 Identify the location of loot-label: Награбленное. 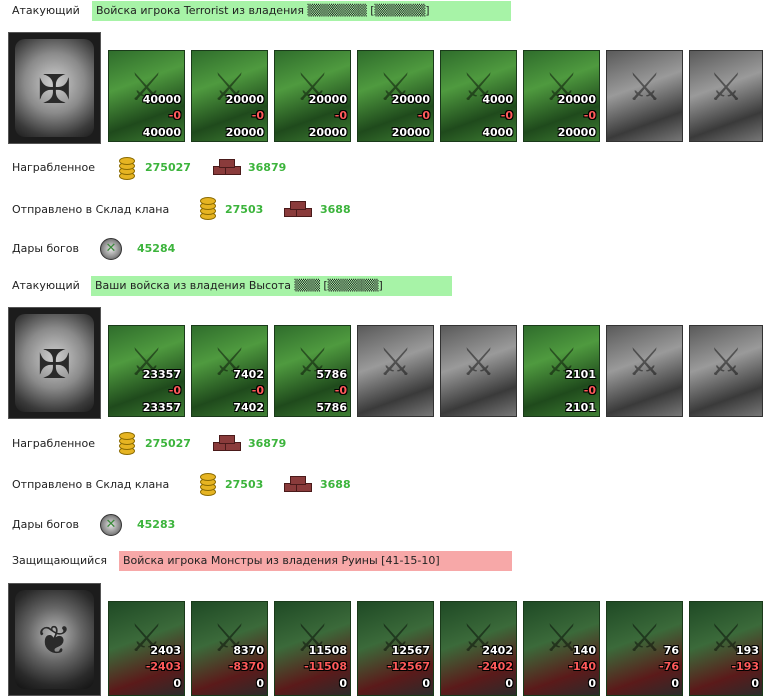
(53, 443).